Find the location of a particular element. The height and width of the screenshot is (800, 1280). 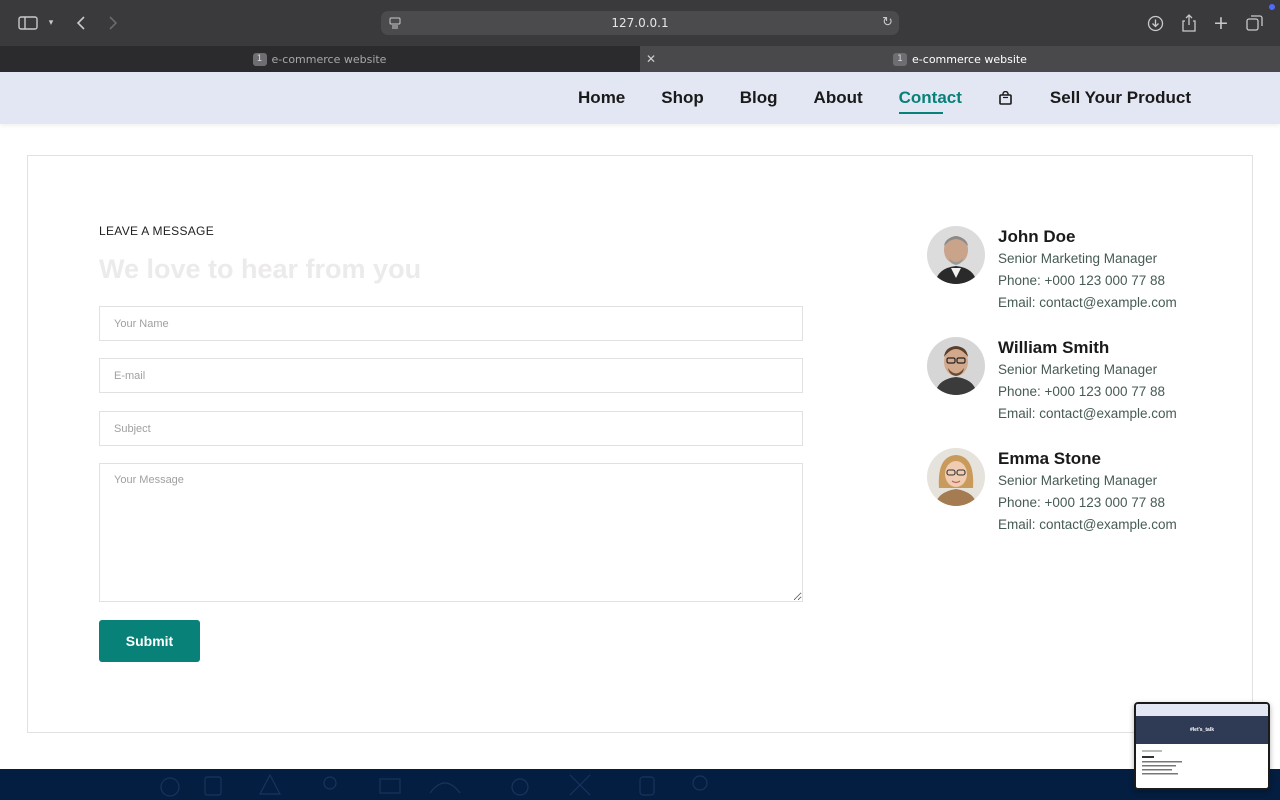

new-tab-icon: + is located at coordinates (1221, 23).